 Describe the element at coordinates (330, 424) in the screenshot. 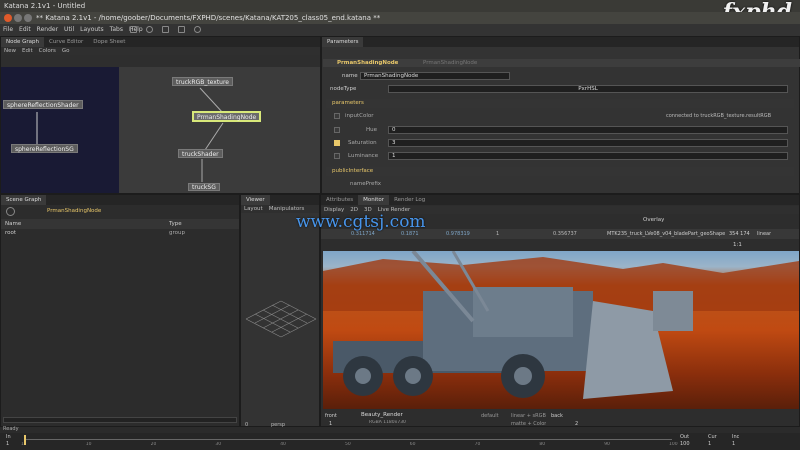

I see `front-value: 1` at that location.